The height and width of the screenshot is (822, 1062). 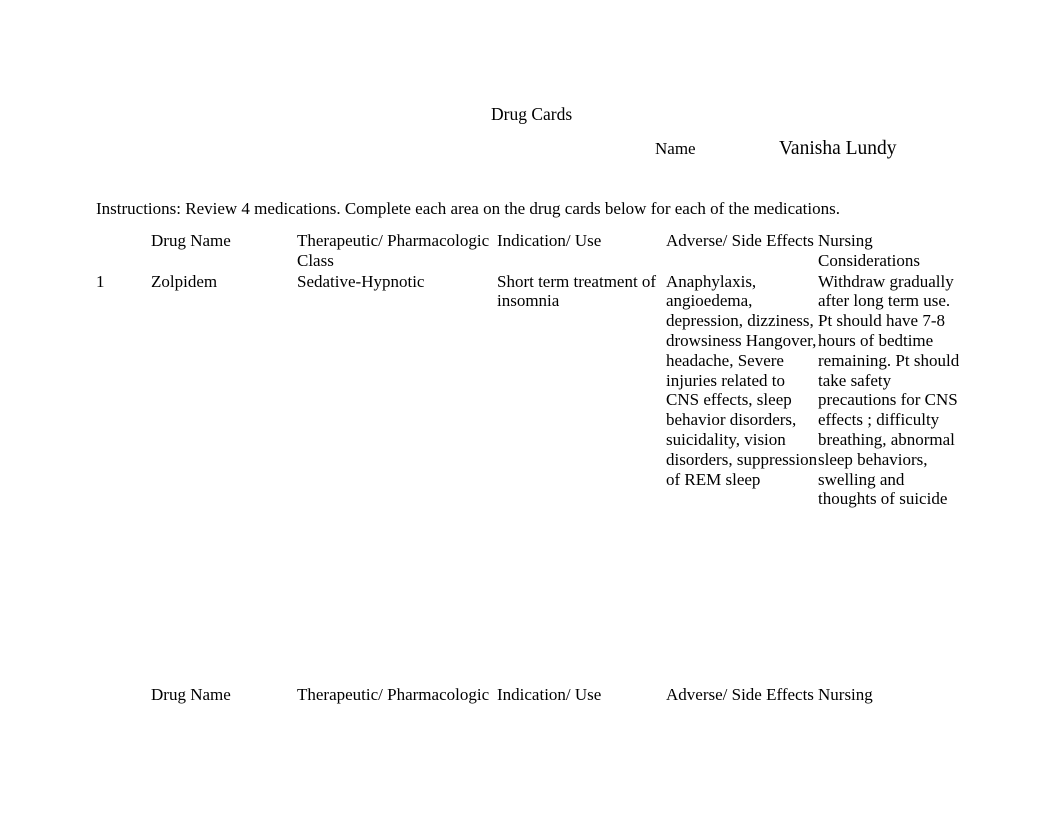 I want to click on header-nursing: Nursing Considerations, so click(x=869, y=250).